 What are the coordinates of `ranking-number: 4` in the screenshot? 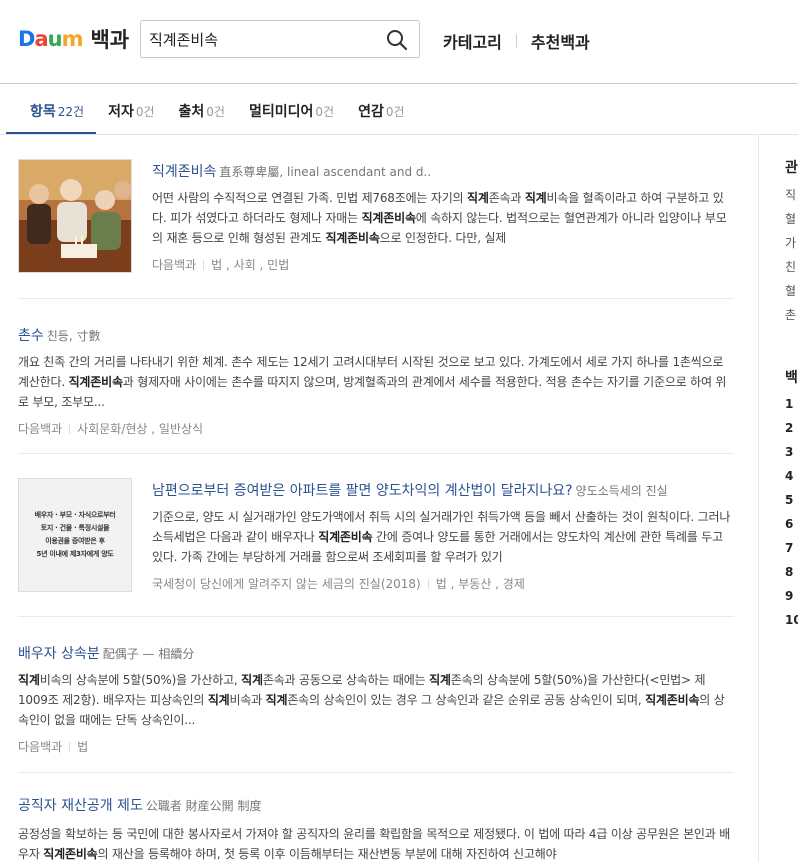 It's located at (789, 476).